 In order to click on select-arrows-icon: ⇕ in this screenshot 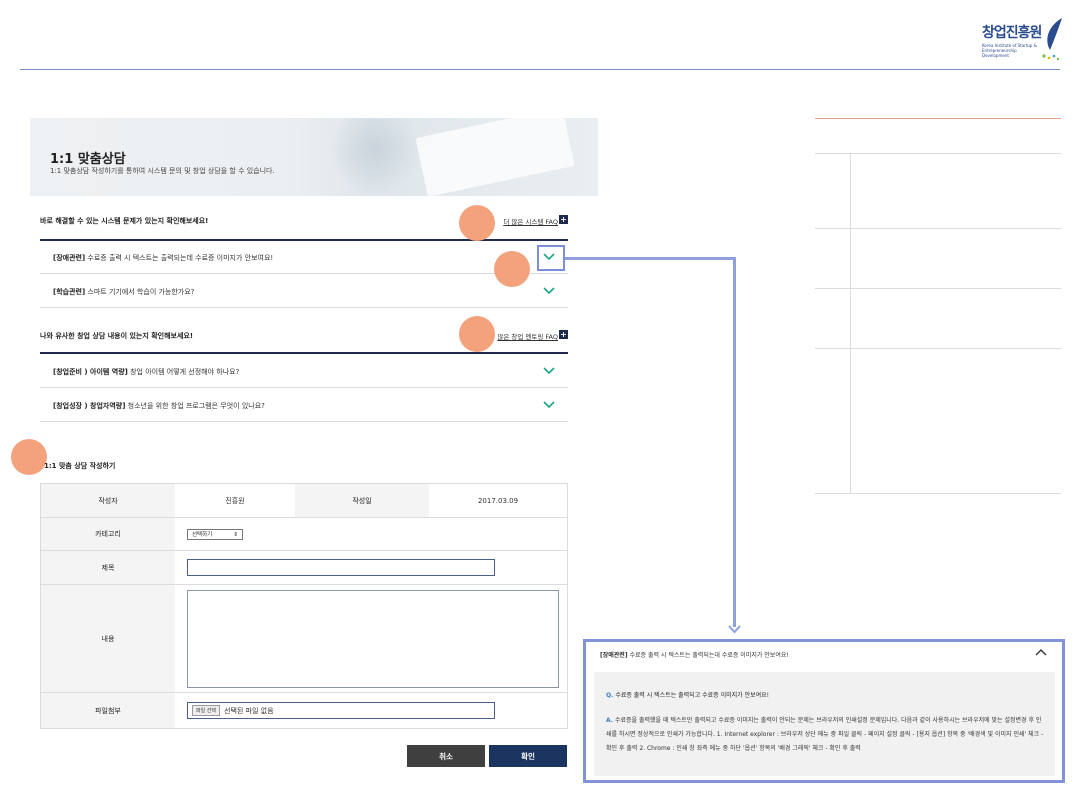, I will do `click(235, 534)`.